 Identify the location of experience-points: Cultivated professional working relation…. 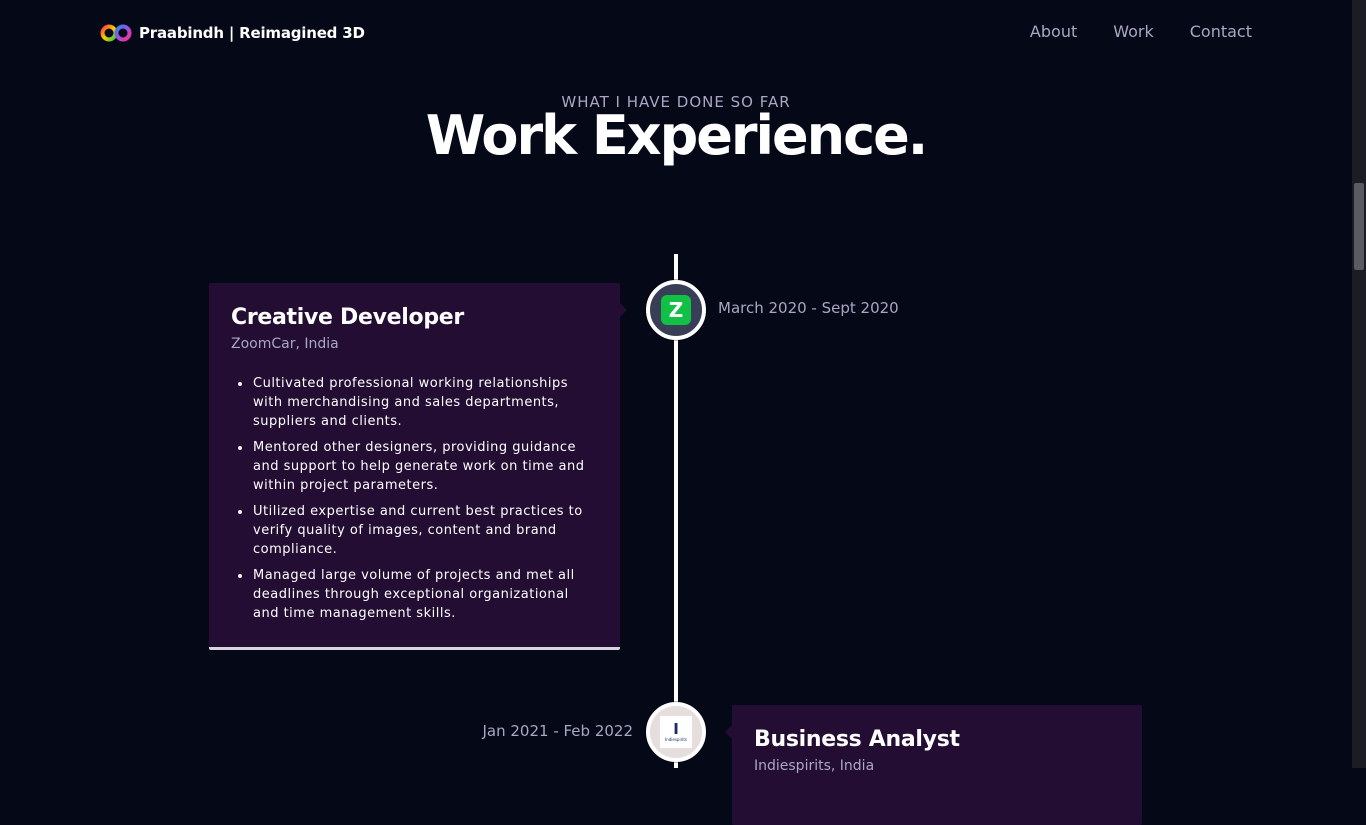
(414, 498).